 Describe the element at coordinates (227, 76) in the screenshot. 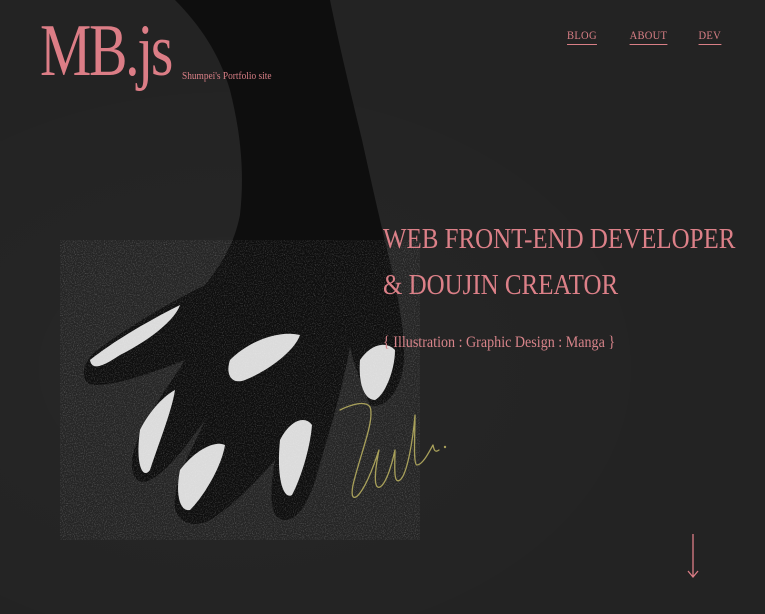

I see `logo-subtitle: Shumpei's Portfolio site` at that location.